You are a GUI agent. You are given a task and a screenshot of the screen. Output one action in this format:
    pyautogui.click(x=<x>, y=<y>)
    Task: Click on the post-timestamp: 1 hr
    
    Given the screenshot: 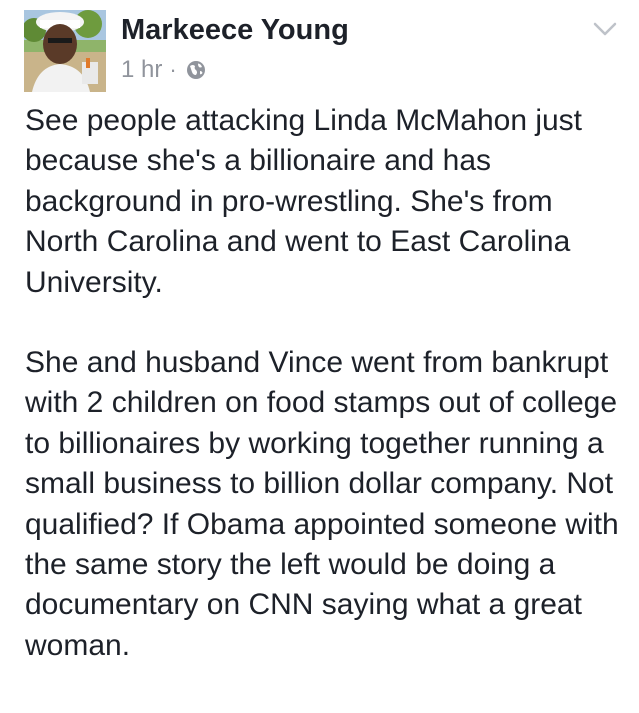 What is the action you would take?
    pyautogui.click(x=141, y=70)
    